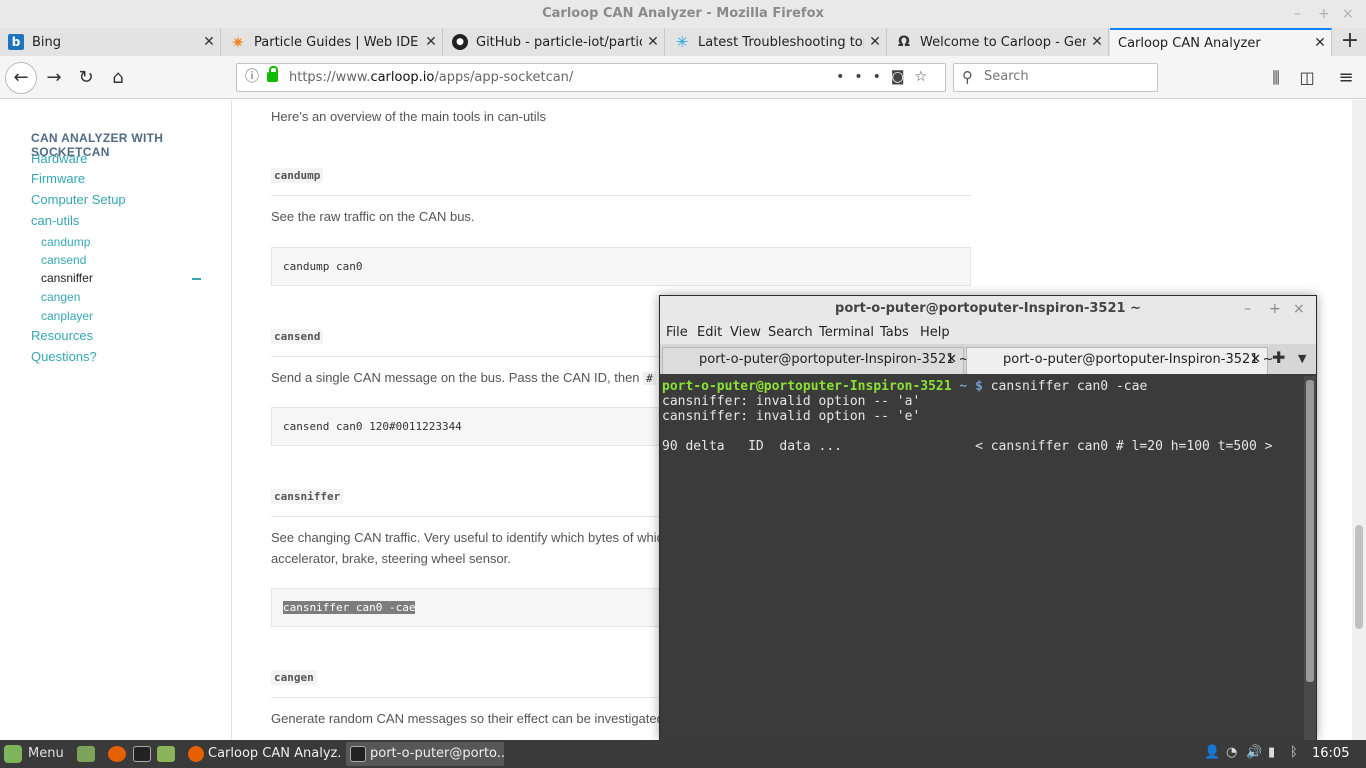 Image resolution: width=1366 pixels, height=768 pixels. I want to click on inline-code: #, so click(649, 378).